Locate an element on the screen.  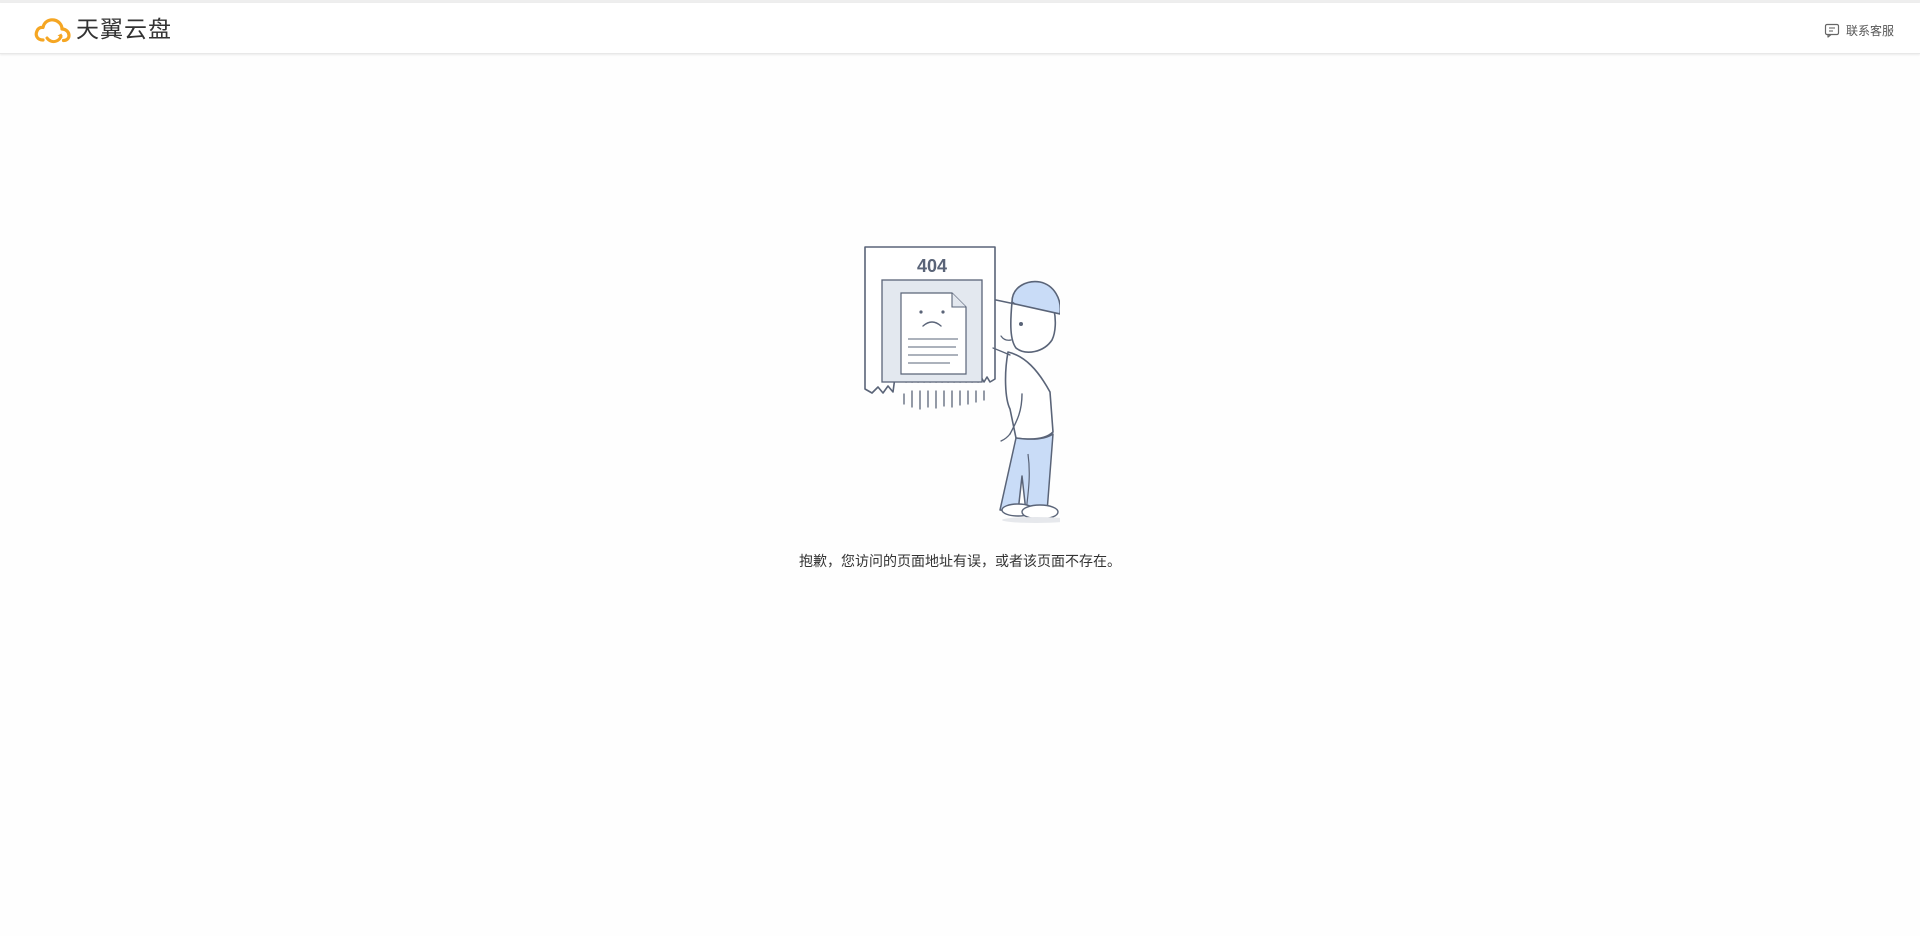
contact-support-label: 联系客服 is located at coordinates (1869, 30).